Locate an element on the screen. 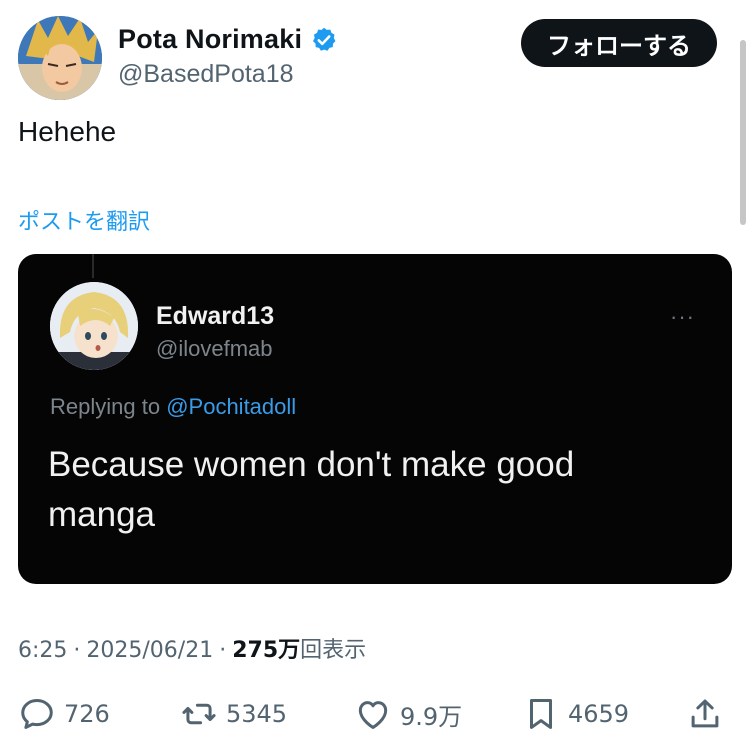  bookmark-count: 4659 is located at coordinates (599, 714).